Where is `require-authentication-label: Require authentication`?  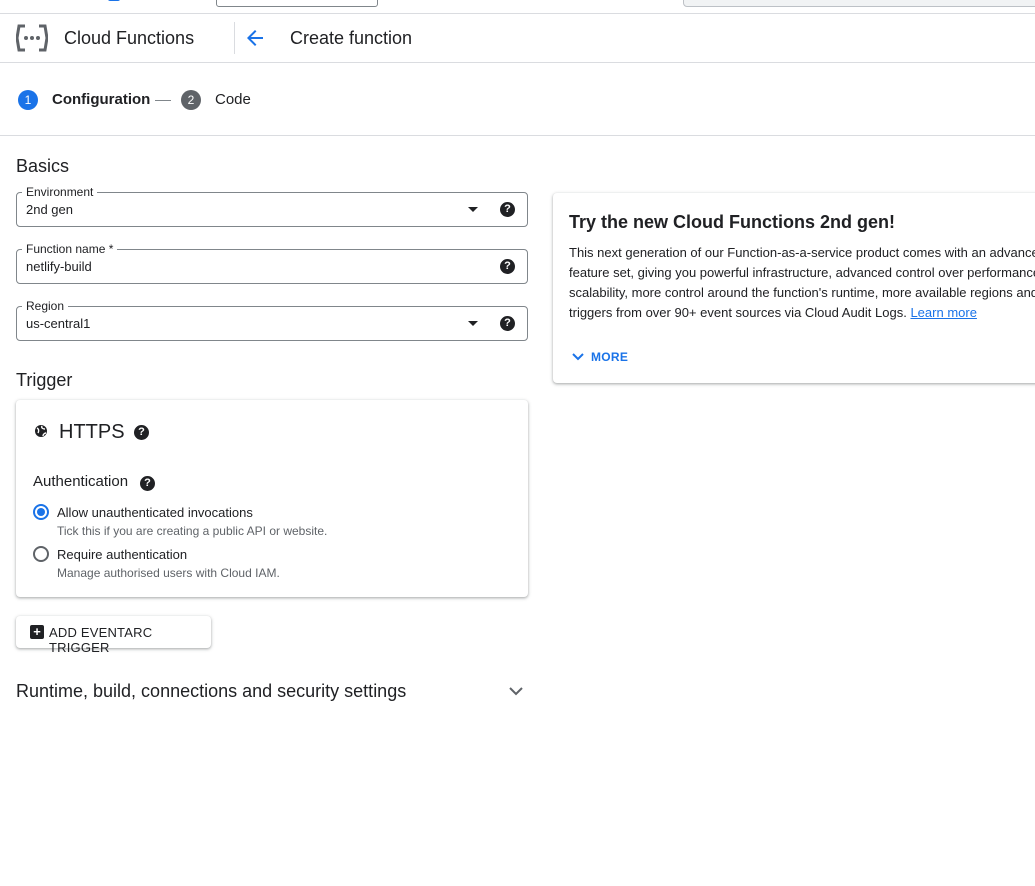
require-authentication-label: Require authentication is located at coordinates (122, 554).